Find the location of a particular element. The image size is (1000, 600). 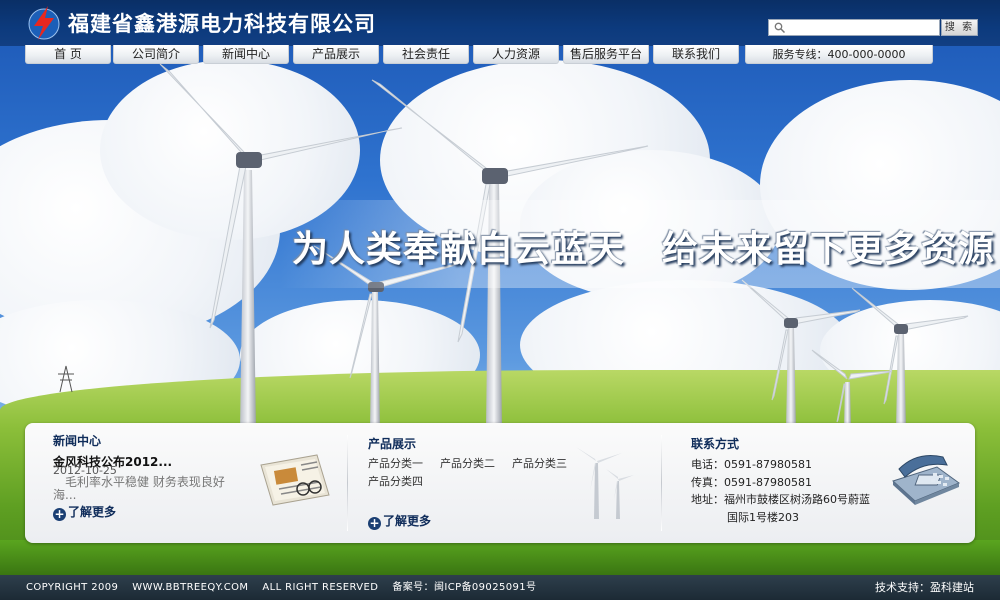

nav-item-contact: 联系我们 is located at coordinates (696, 54).